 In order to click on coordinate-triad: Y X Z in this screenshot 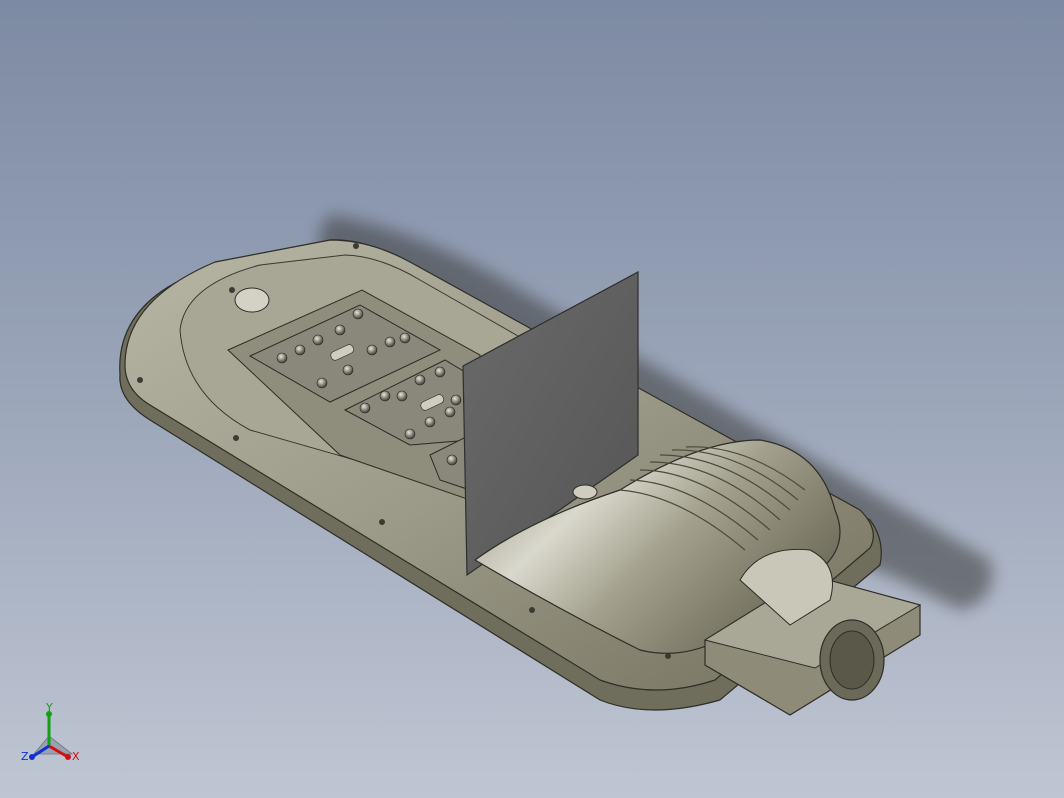, I will do `click(53, 736)`.